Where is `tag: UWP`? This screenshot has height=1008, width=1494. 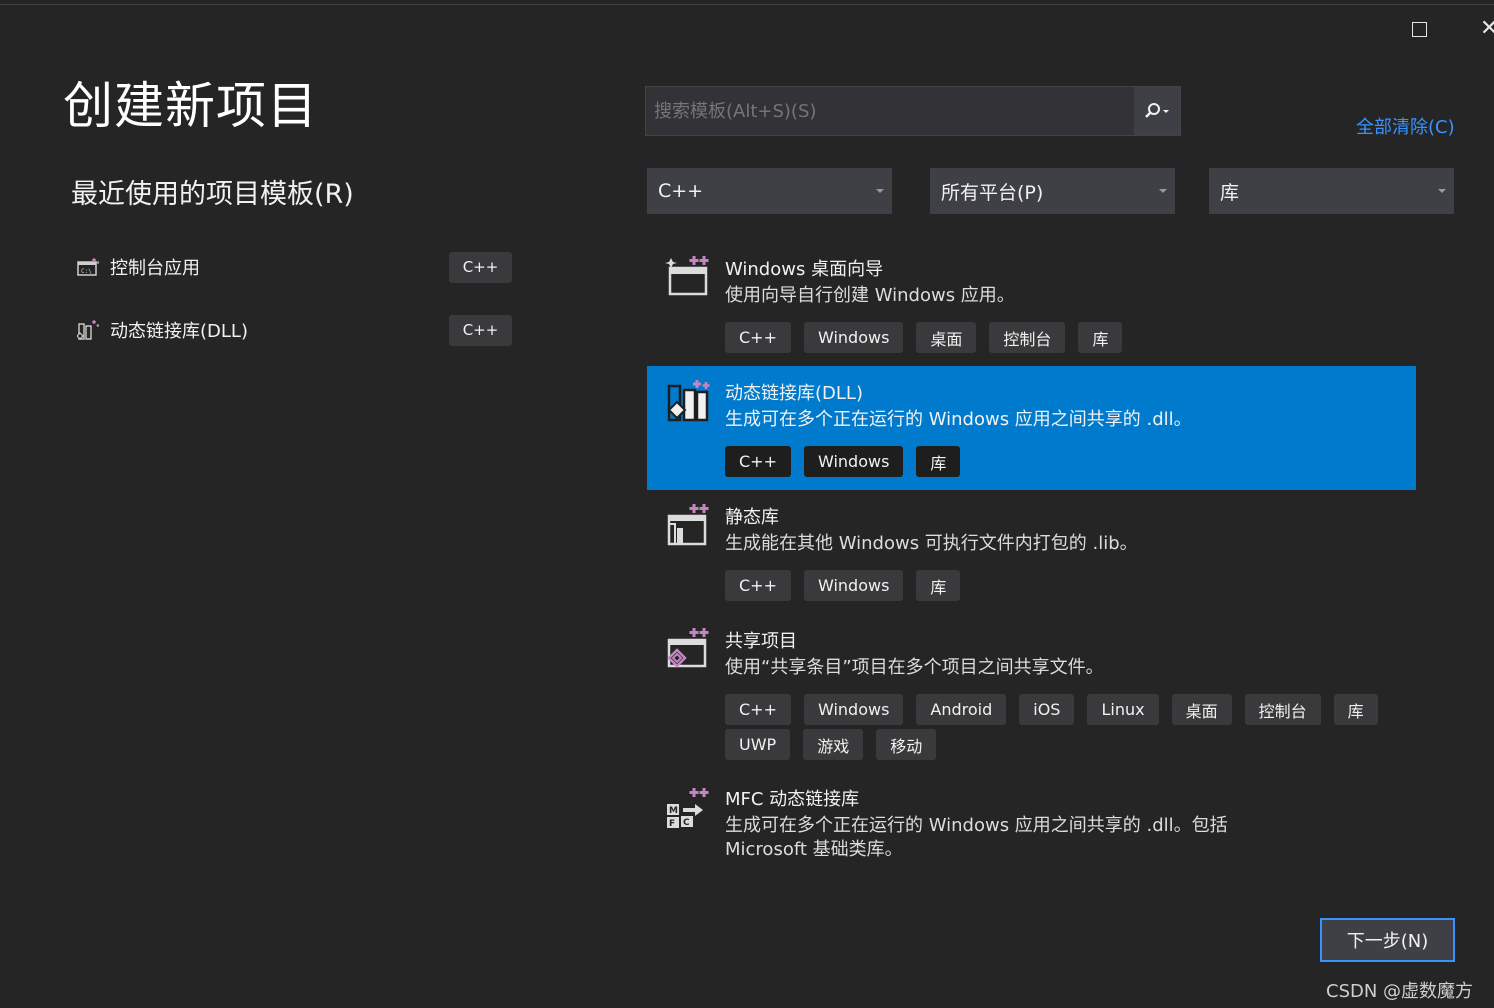 tag: UWP is located at coordinates (758, 744).